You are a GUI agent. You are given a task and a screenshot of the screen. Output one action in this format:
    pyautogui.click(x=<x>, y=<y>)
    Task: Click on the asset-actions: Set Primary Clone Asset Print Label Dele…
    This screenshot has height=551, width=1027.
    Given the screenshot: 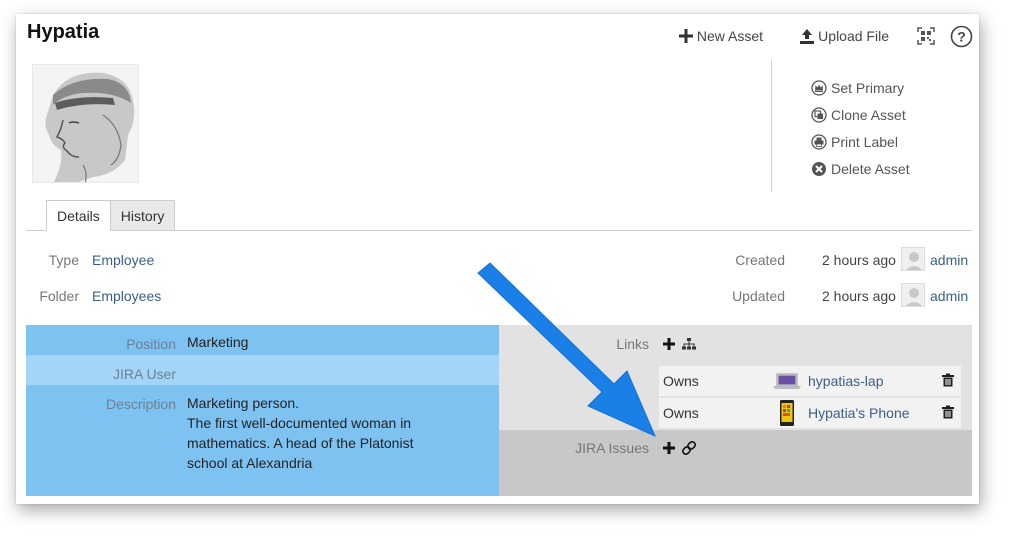 What is the action you would take?
    pyautogui.click(x=860, y=128)
    